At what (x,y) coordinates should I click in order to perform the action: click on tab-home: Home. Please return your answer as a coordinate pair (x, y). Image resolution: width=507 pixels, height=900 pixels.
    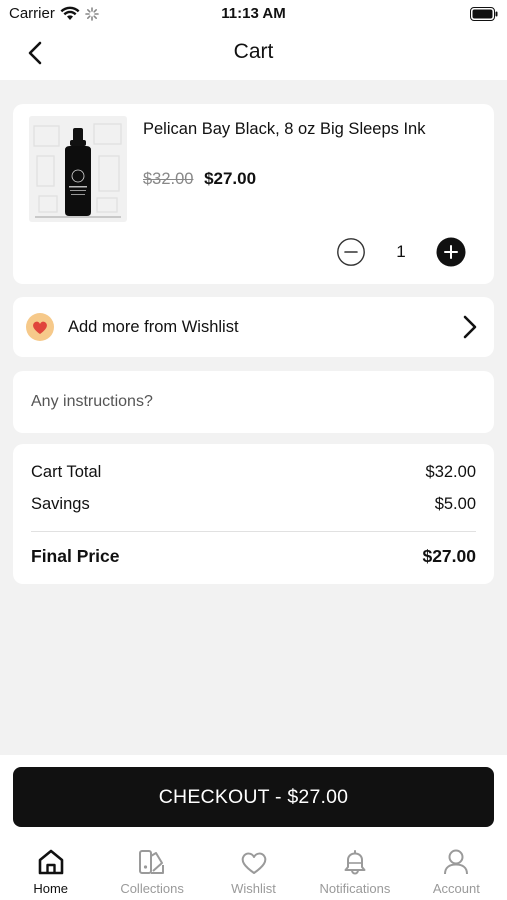
    Looking at the image, I should click on (50, 870).